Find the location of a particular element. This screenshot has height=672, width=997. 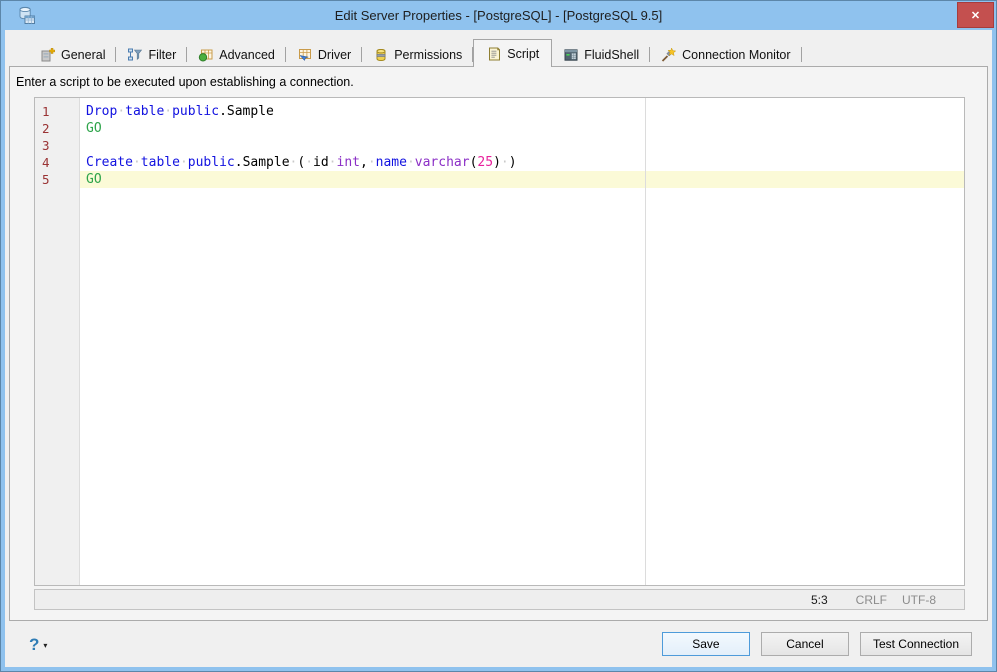

tab-general: General is located at coordinates (73, 55).